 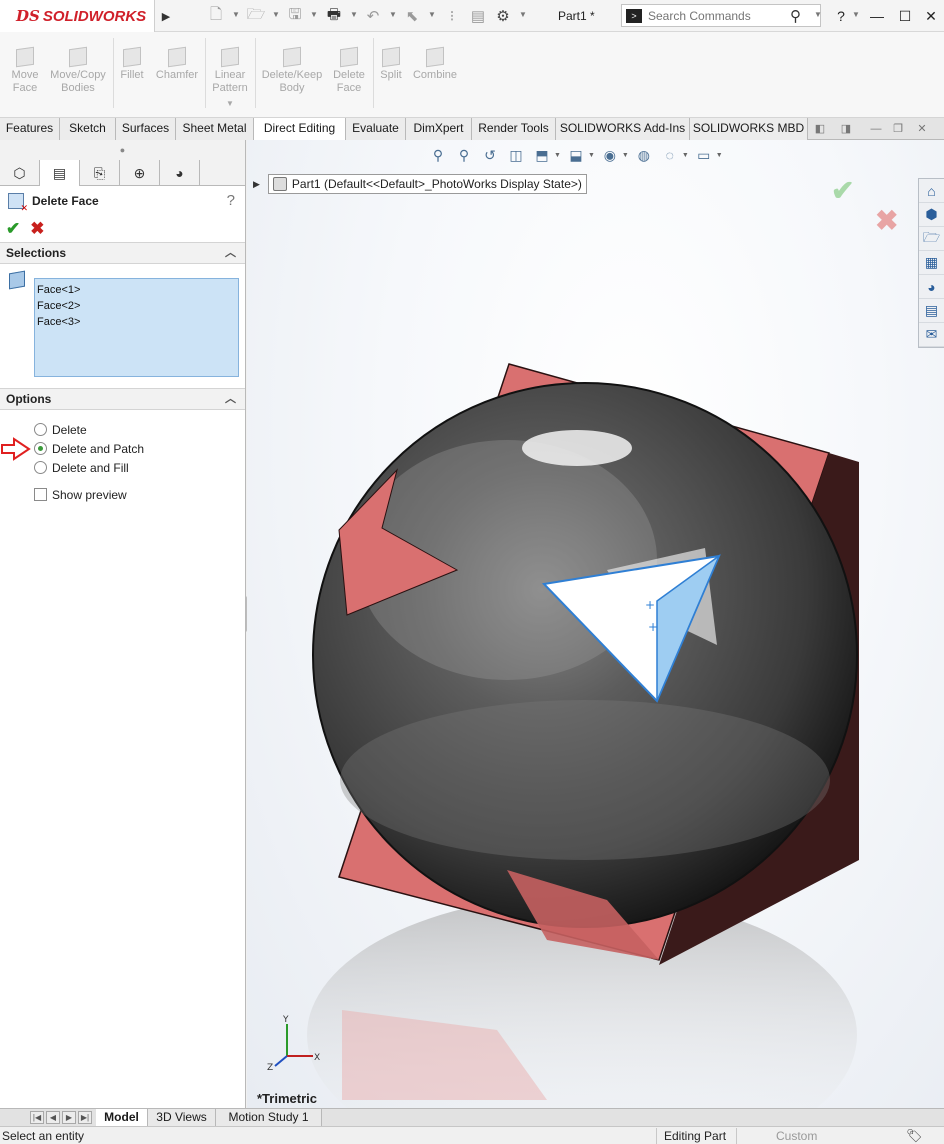 What do you see at coordinates (216, 16) in the screenshot?
I see `new-document-icon: 🗋` at bounding box center [216, 16].